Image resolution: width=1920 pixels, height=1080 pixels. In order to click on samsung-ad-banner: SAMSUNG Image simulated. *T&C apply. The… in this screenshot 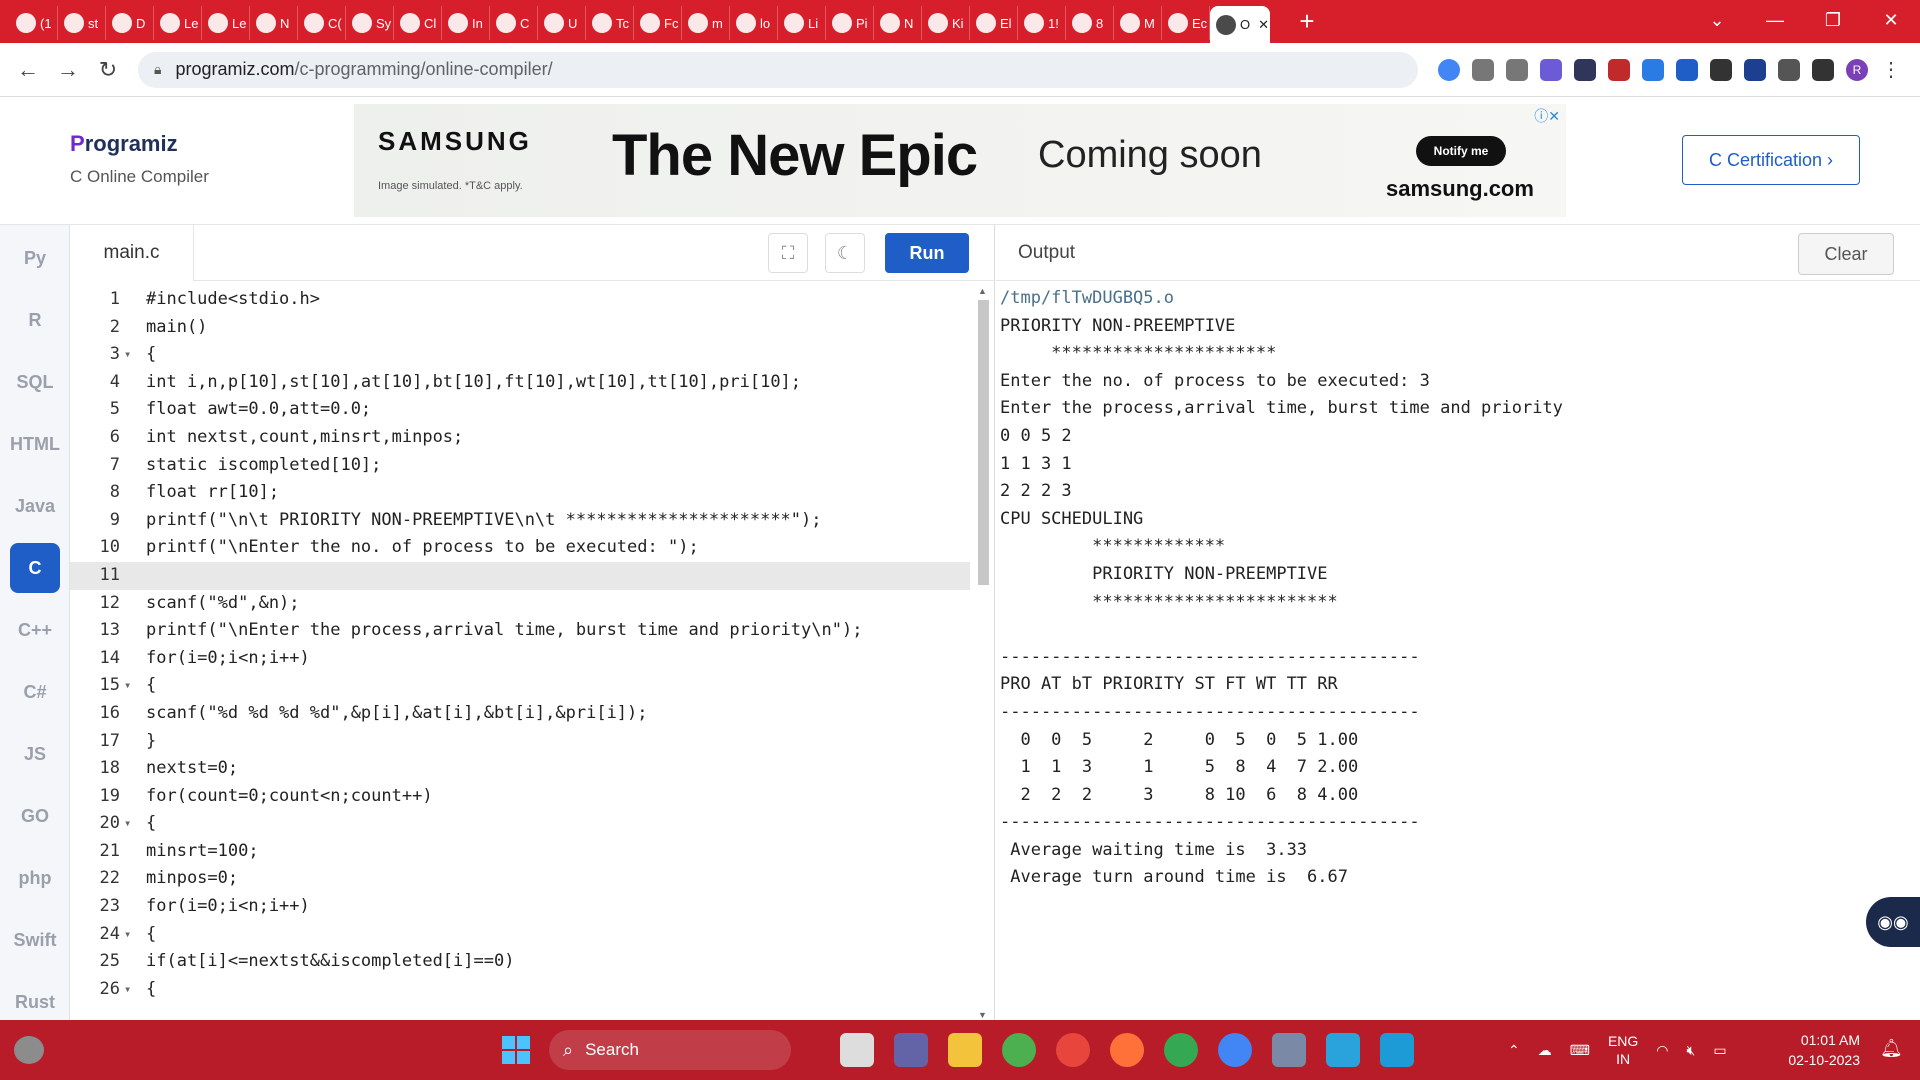, I will do `click(960, 160)`.